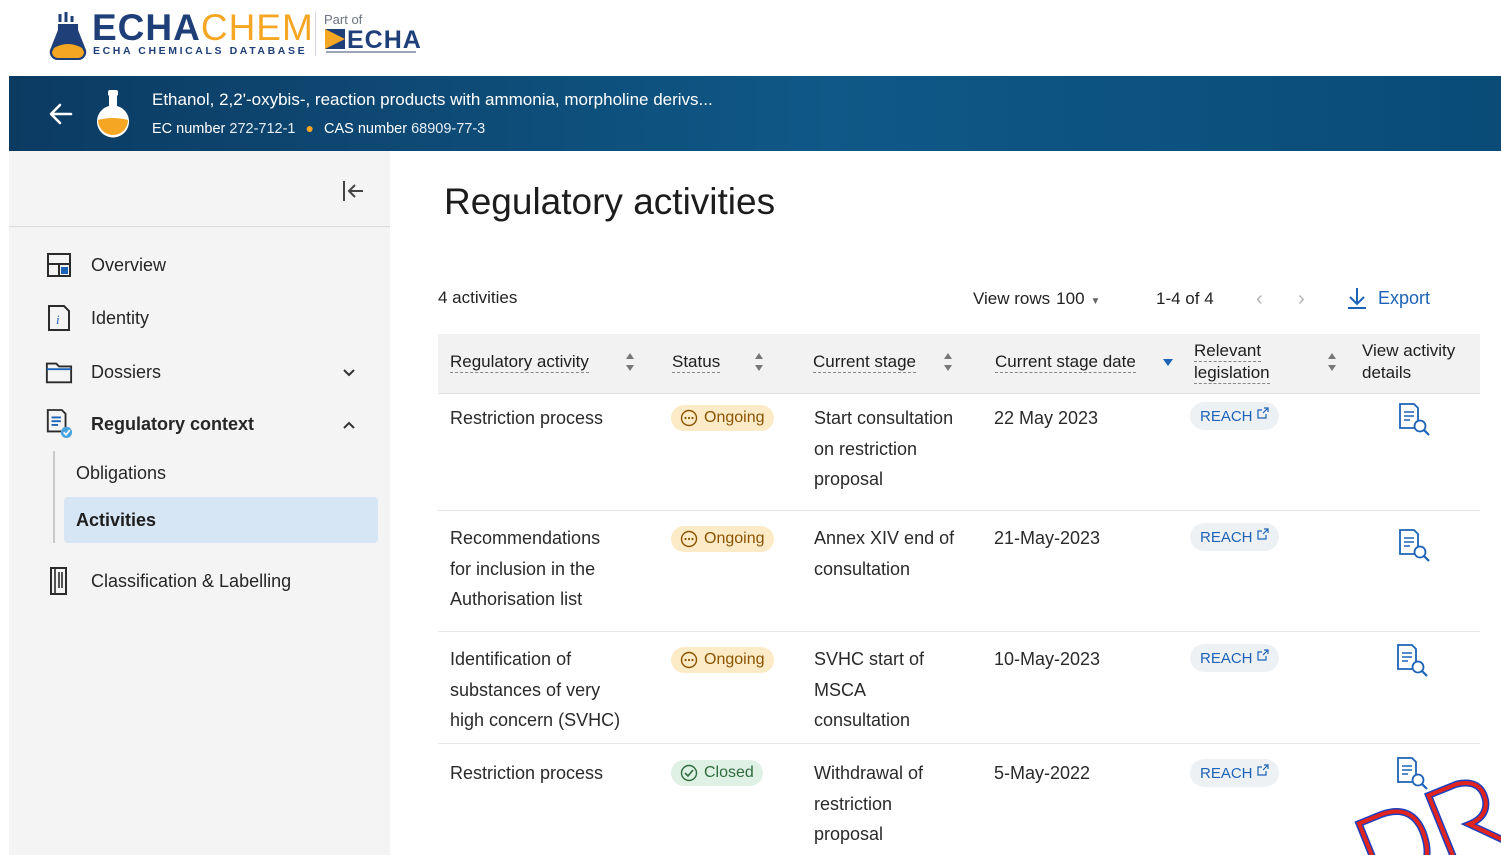  I want to click on view-rows-value: 100, so click(1070, 298).